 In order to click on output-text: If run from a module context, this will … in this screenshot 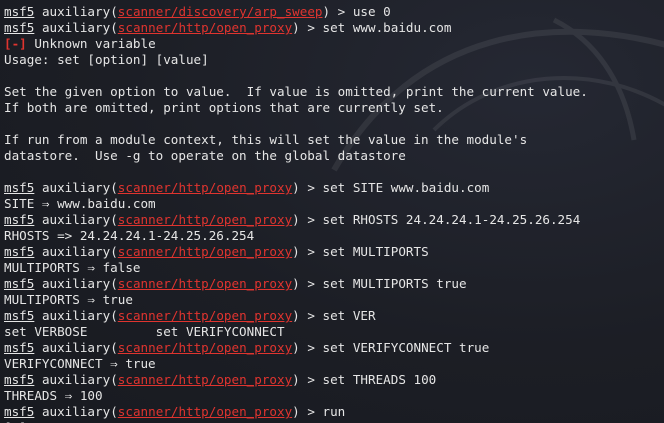, I will do `click(266, 139)`.